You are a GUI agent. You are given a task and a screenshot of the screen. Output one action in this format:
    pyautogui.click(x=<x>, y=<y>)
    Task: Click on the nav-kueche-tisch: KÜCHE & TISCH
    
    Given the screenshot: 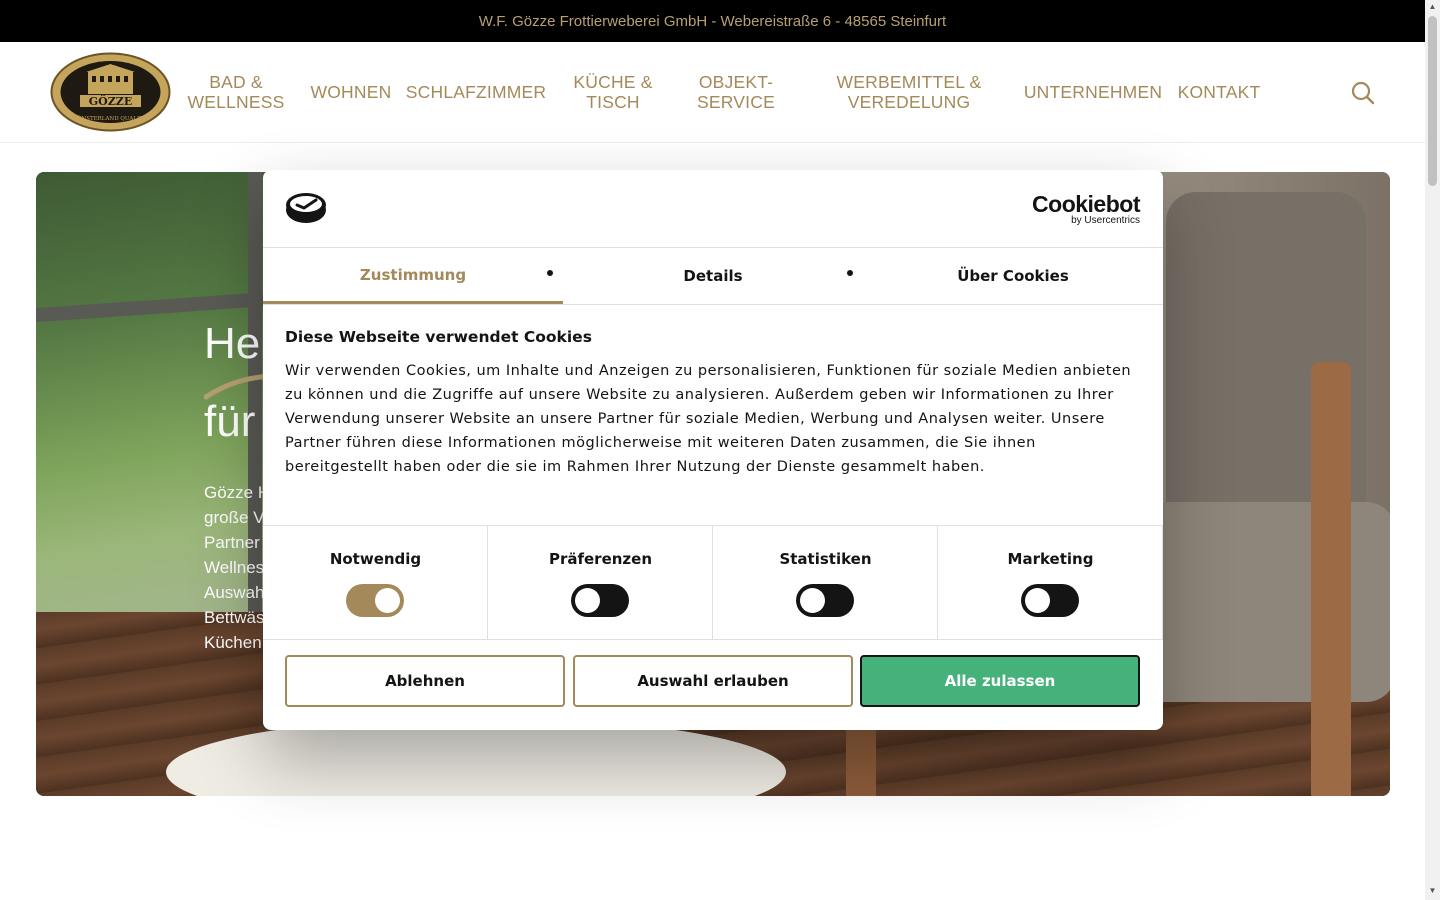 What is the action you would take?
    pyautogui.click(x=613, y=92)
    